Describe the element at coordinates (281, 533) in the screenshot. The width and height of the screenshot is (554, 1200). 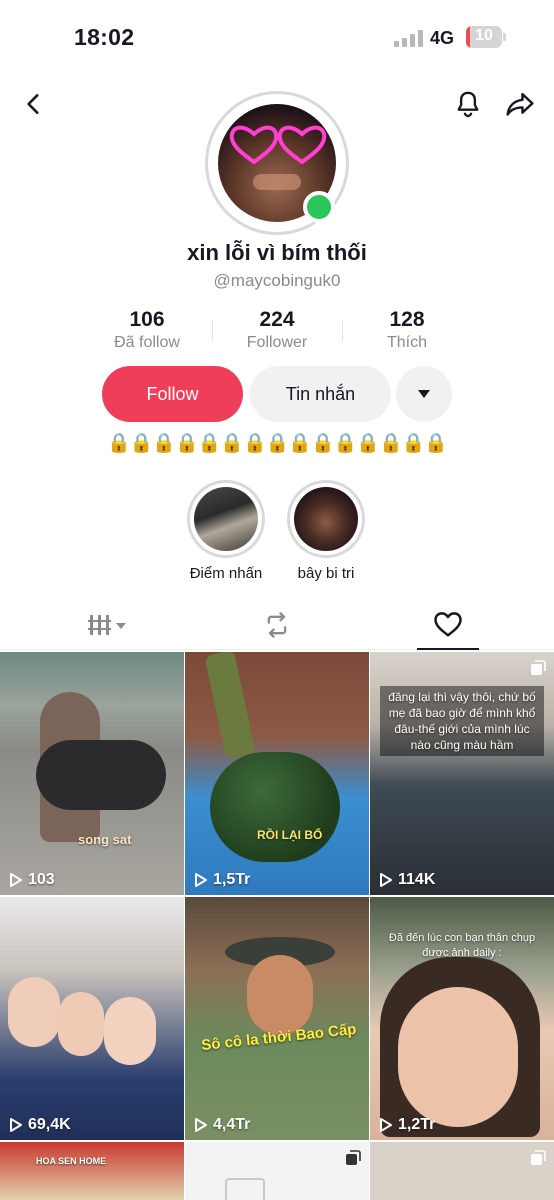
I see `story-highlights: Điểm nhấn bây bi tri` at that location.